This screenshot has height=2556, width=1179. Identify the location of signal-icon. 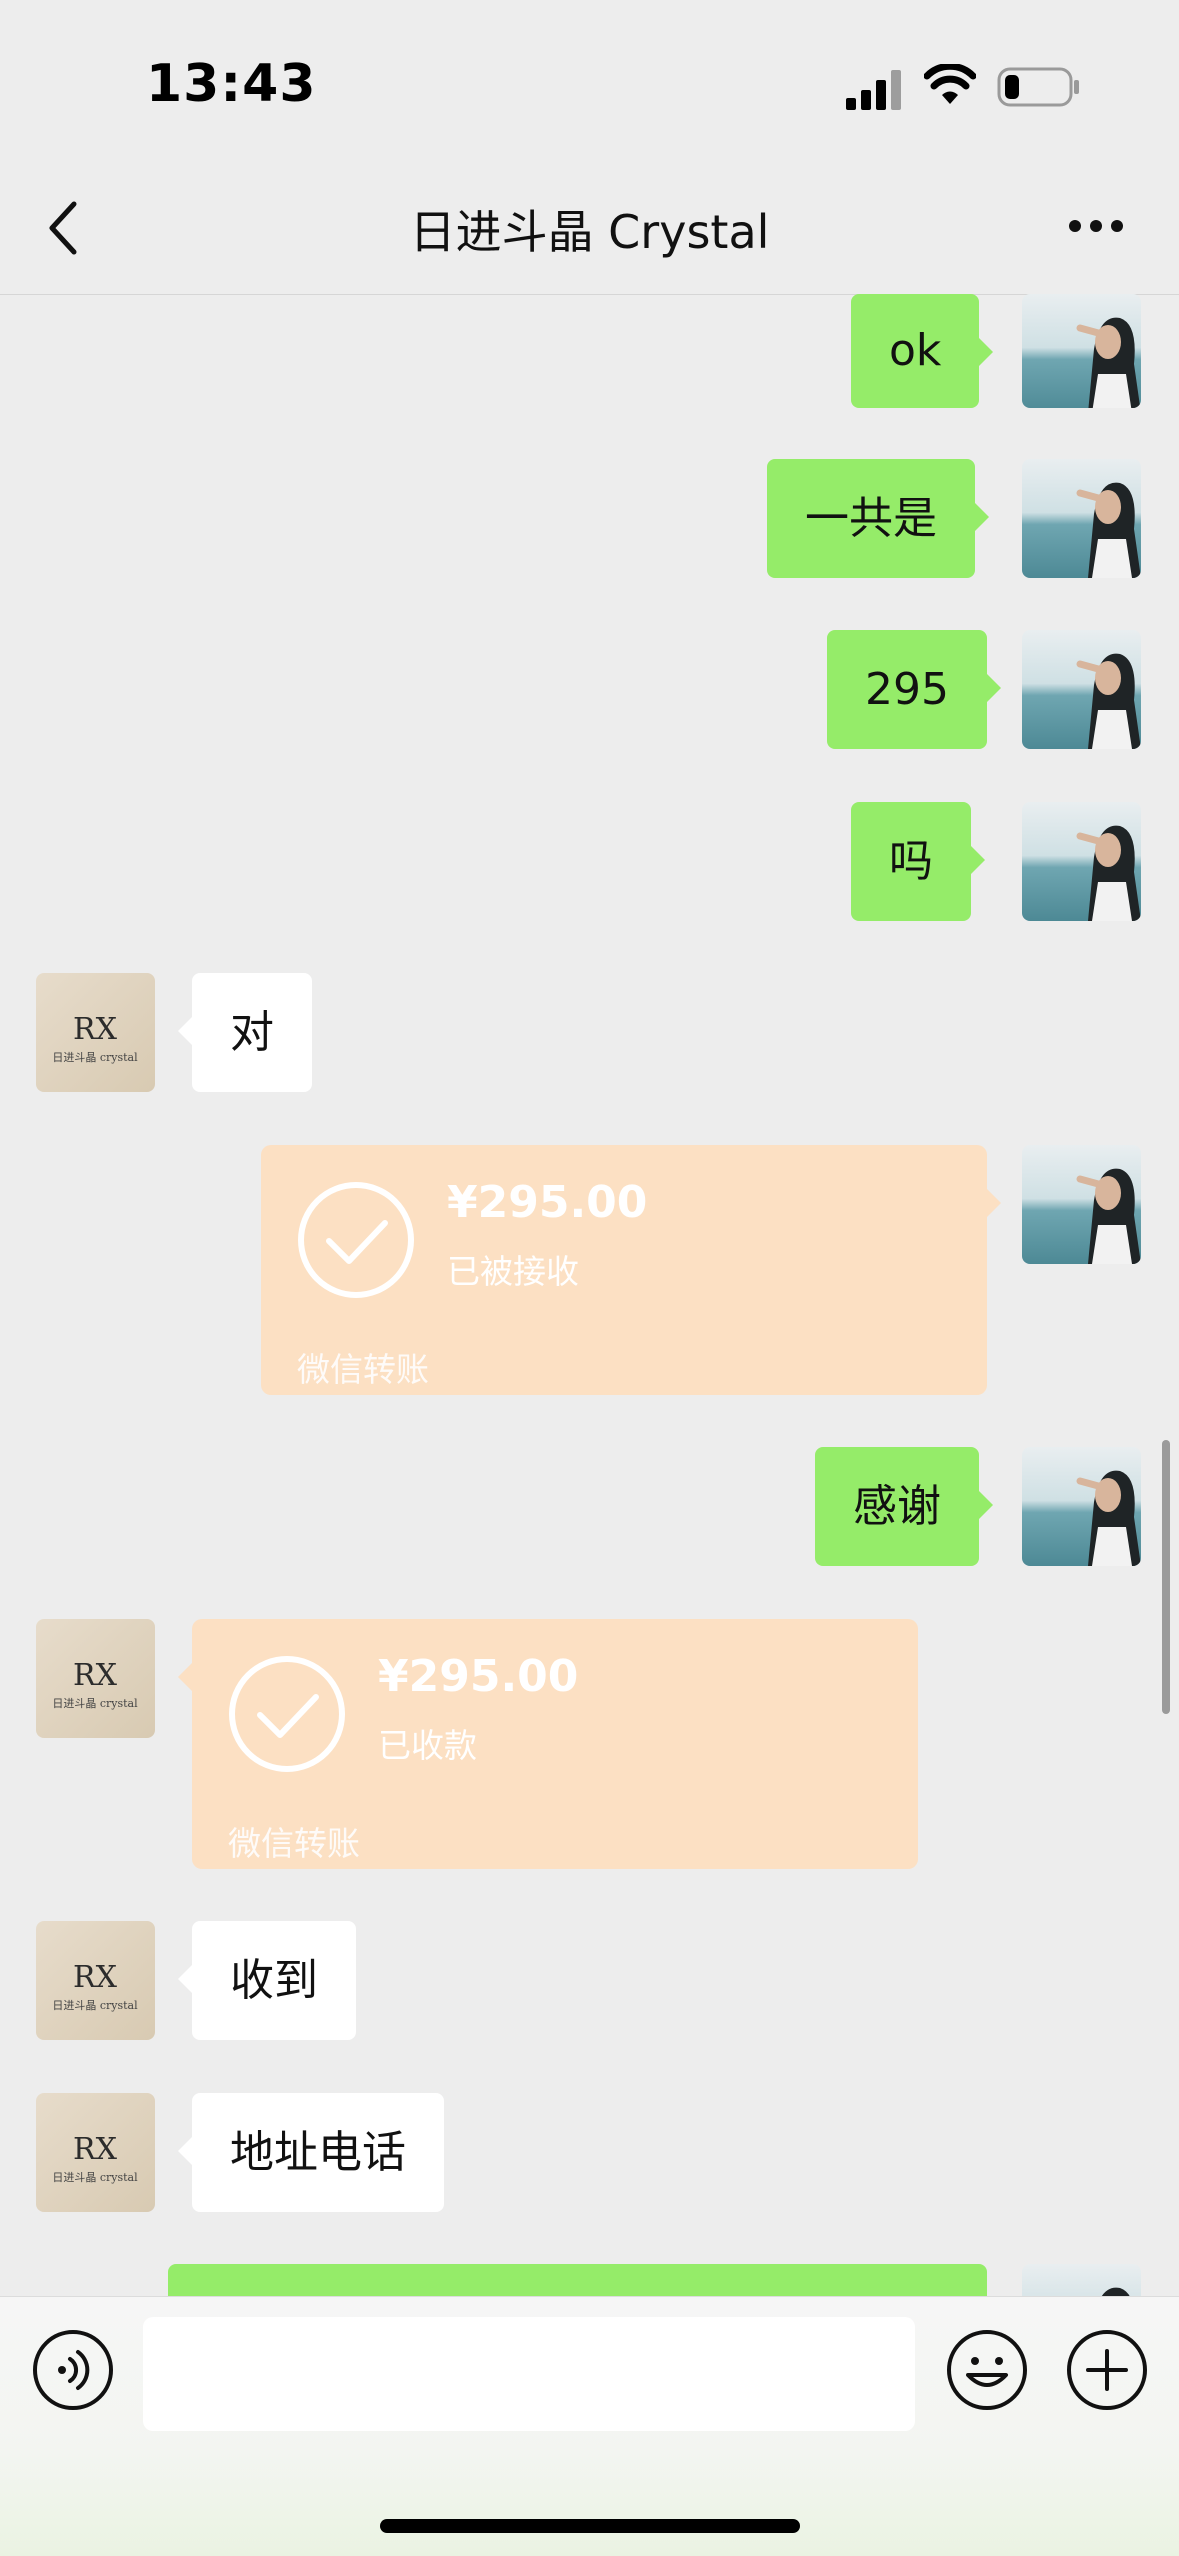
(873, 90).